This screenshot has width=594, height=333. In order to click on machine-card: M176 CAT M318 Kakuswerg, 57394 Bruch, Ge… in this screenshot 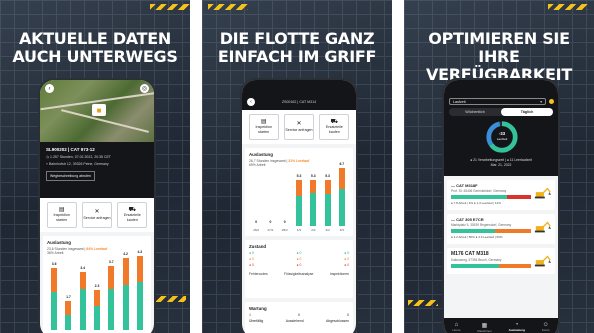, I will do `click(501, 261)`.